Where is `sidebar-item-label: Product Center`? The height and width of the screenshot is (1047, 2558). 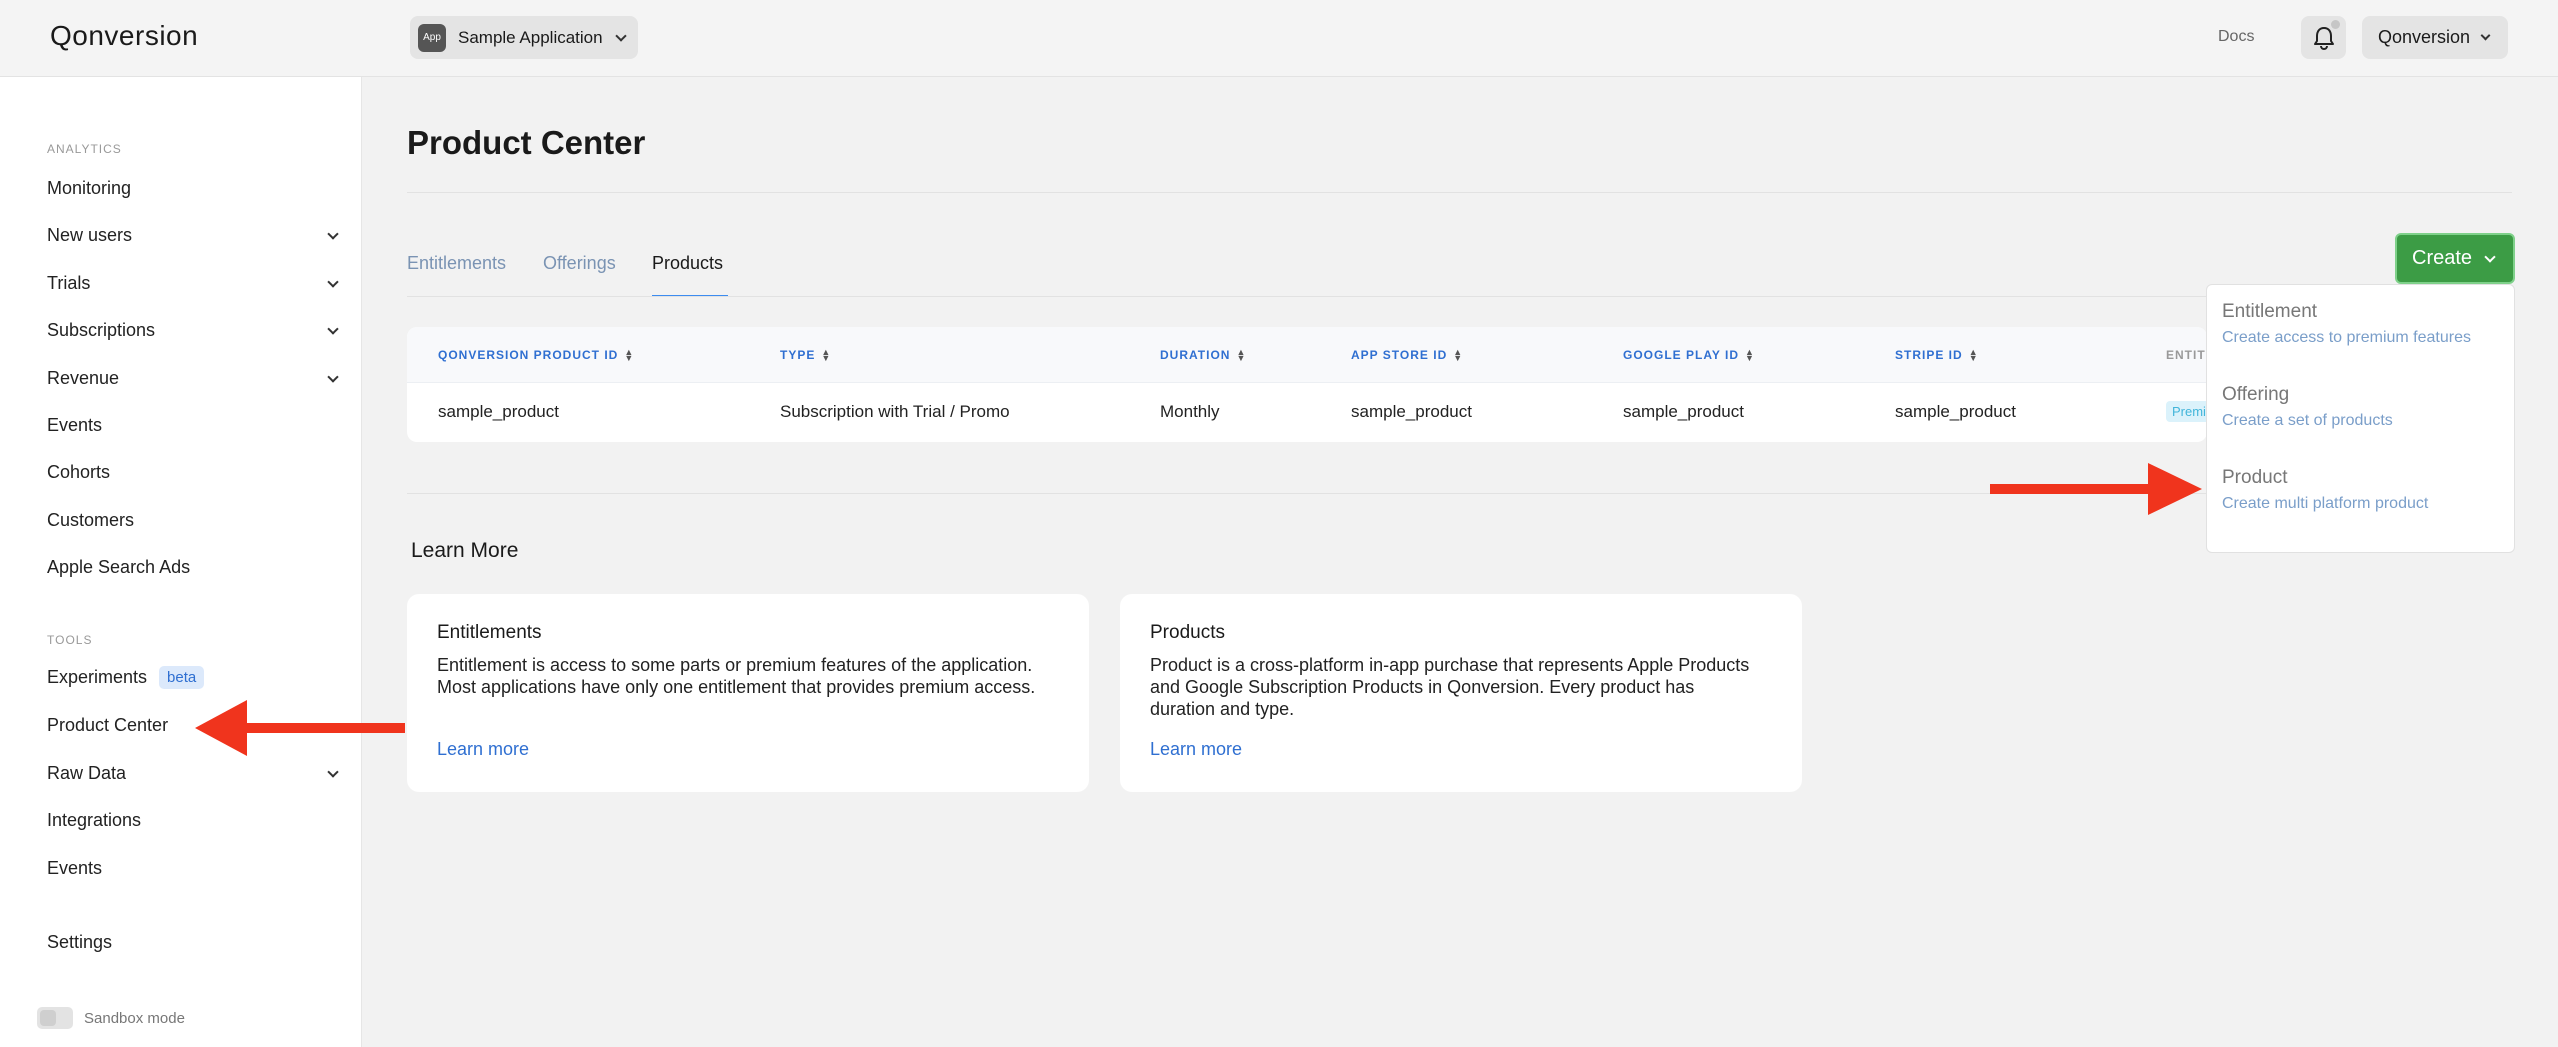 sidebar-item-label: Product Center is located at coordinates (108, 725).